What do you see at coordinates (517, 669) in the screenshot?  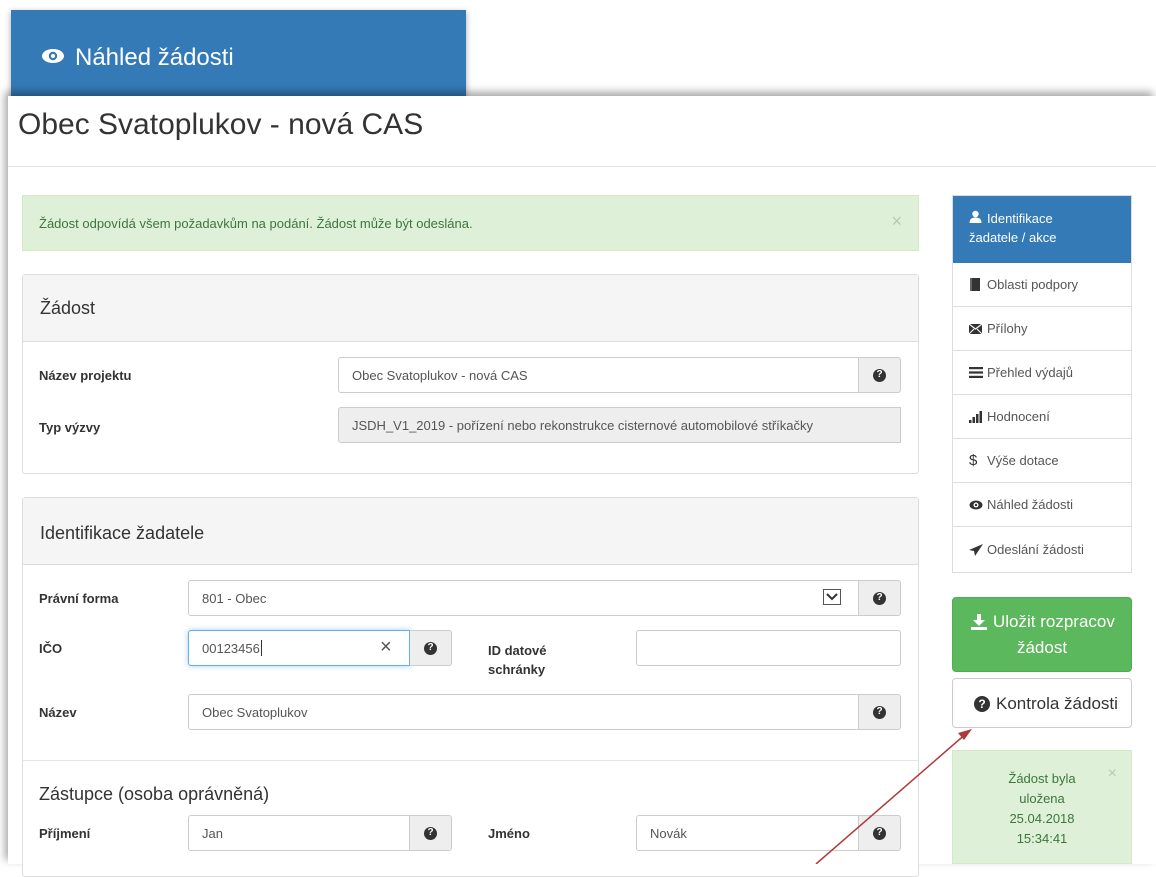 I see `data-box-id-label-line2: schránky` at bounding box center [517, 669].